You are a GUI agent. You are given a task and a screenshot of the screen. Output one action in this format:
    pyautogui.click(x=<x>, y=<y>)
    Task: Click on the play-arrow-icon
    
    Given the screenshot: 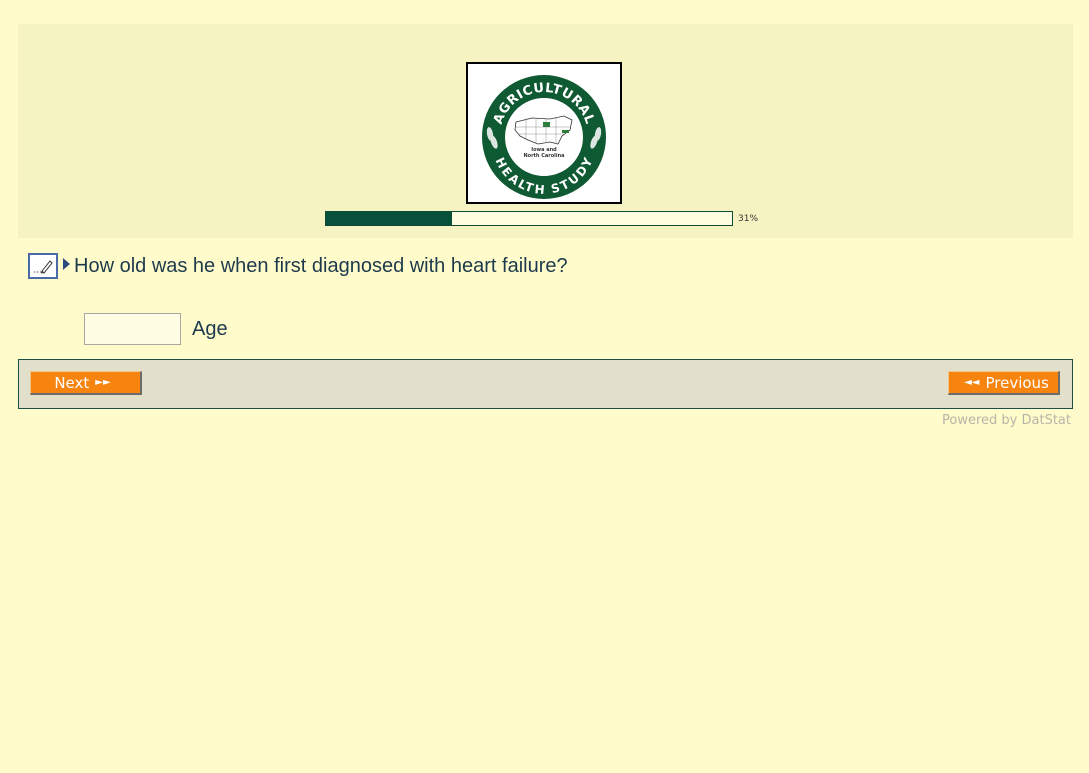 What is the action you would take?
    pyautogui.click(x=66, y=266)
    